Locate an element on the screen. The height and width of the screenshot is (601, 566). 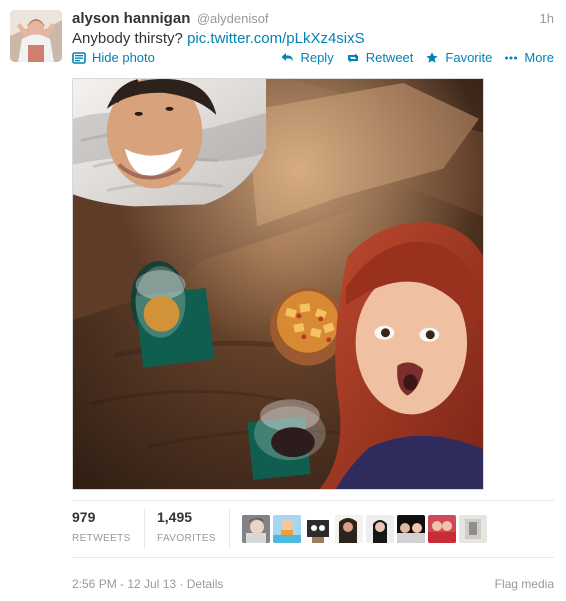
tweet-action-group: Reply Retweet Favorite More is located at coordinates (417, 58).